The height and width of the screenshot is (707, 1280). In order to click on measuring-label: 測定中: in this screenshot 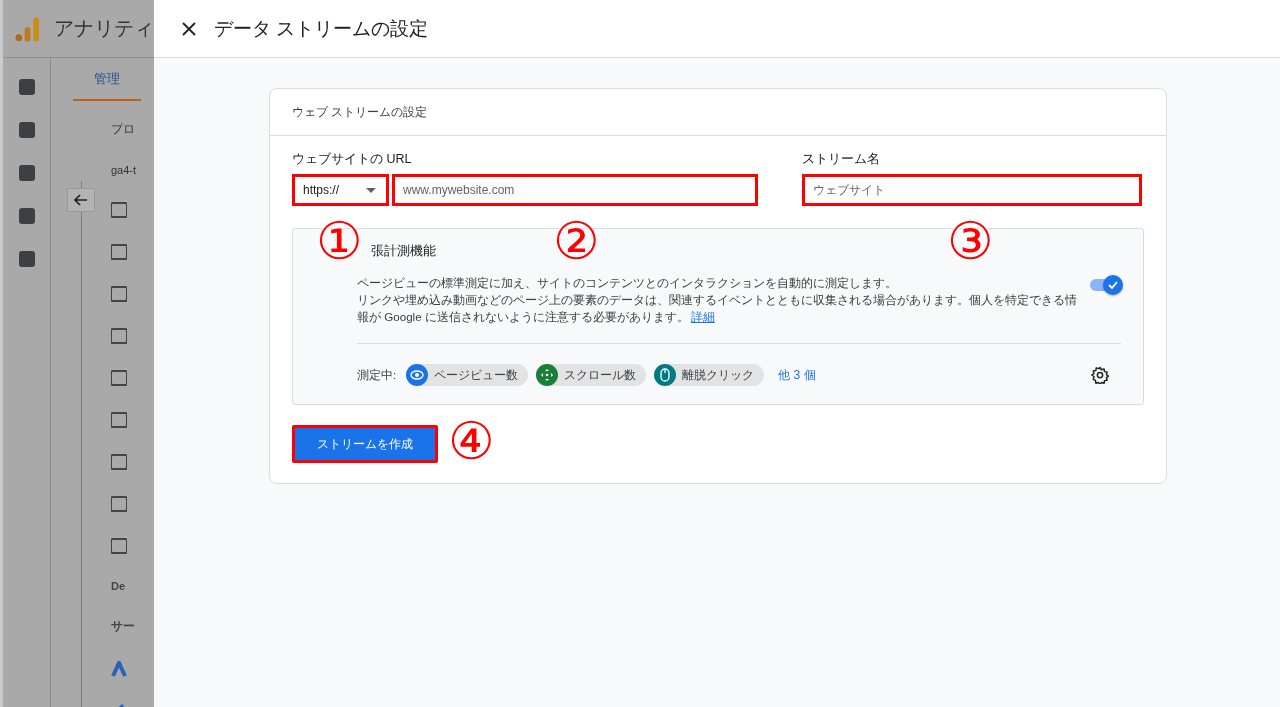, I will do `click(377, 375)`.